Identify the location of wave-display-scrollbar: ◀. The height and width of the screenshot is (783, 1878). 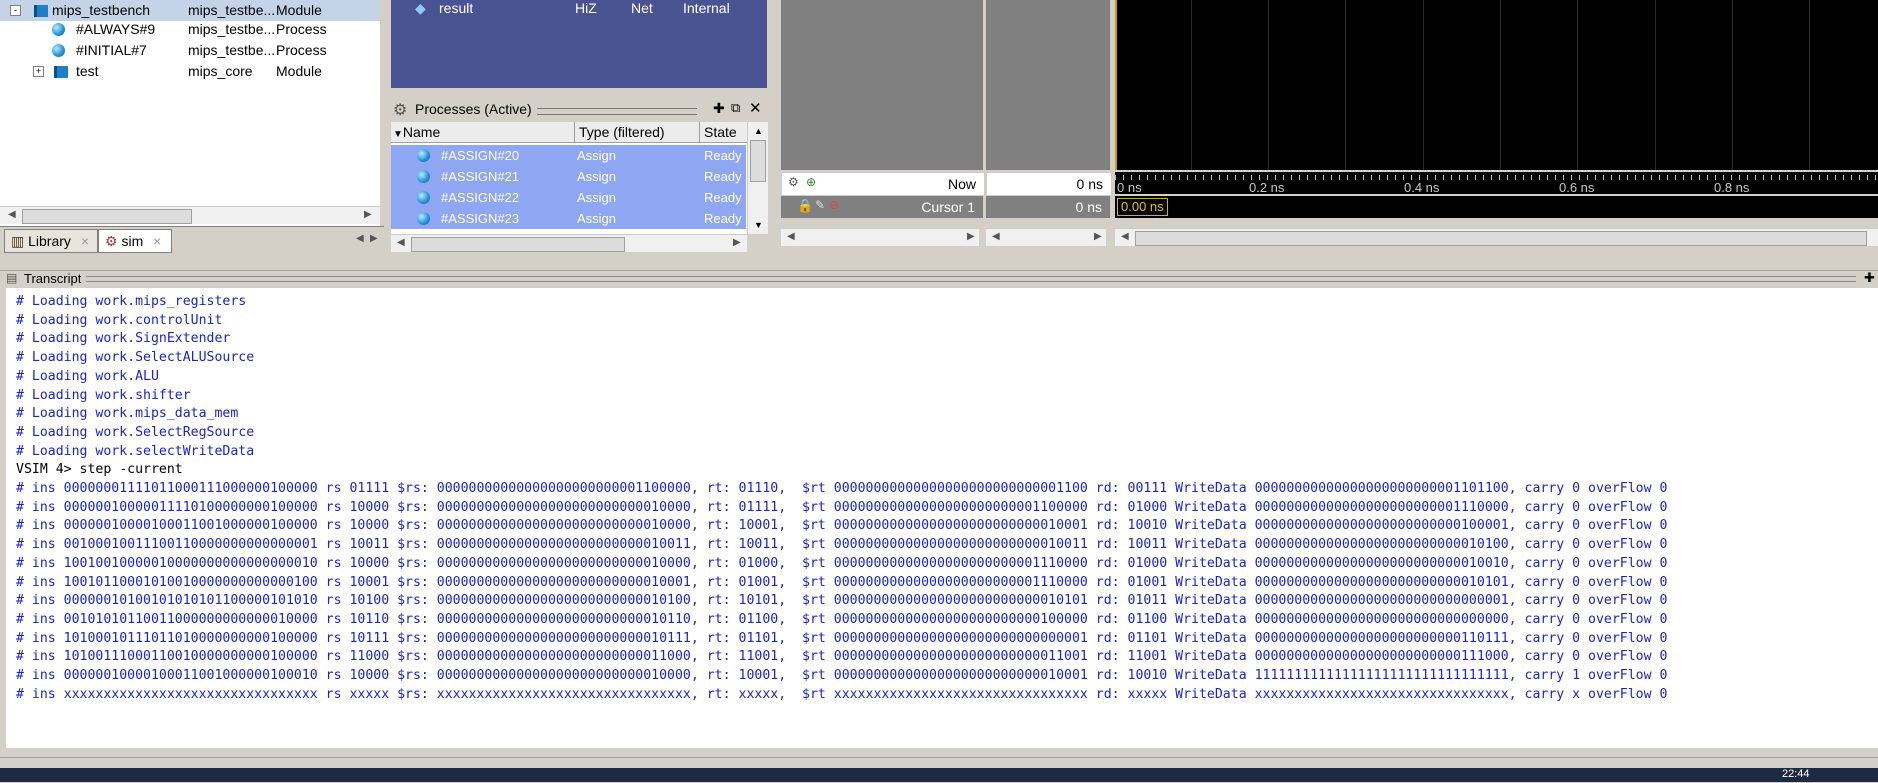
(1496, 237).